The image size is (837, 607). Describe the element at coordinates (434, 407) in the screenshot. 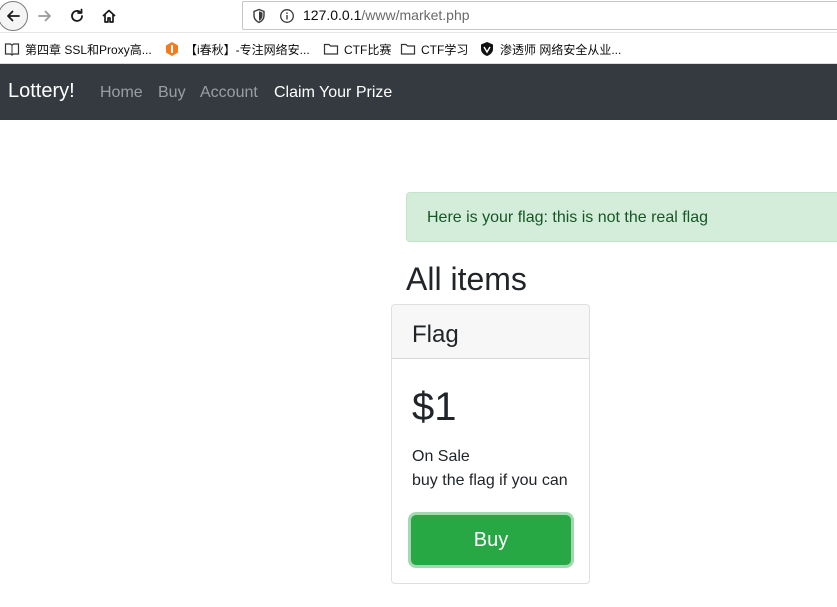

I see `item-price: $1` at that location.